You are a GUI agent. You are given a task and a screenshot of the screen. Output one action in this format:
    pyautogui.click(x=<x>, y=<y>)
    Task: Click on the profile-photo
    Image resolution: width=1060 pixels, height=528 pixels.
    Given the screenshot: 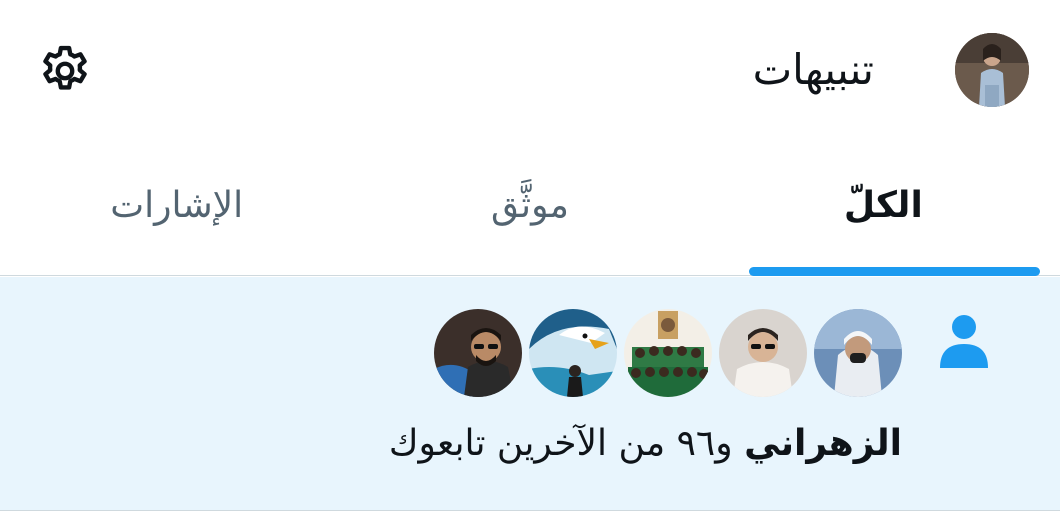 What is the action you would take?
    pyautogui.click(x=992, y=70)
    